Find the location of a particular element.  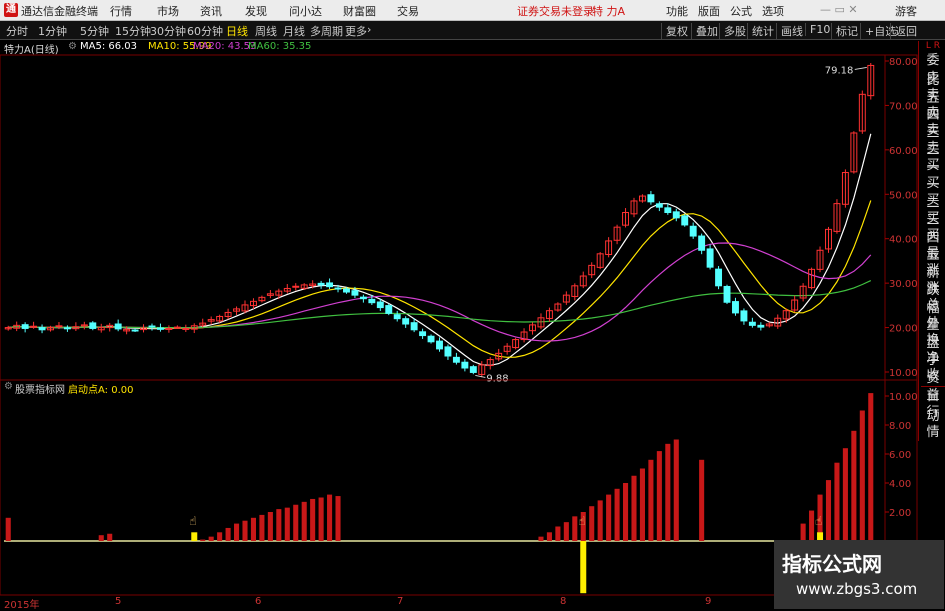

x-label-jun: 6 is located at coordinates (258, 601).